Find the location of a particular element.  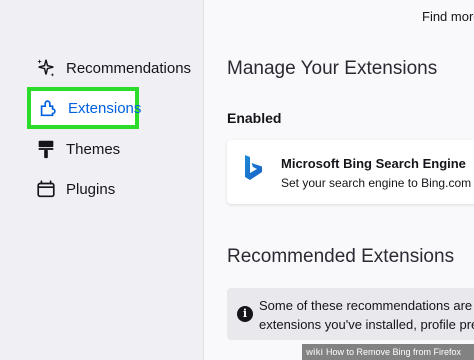

notice-line-2: extensions you've installed, profile pre is located at coordinates (366, 324).